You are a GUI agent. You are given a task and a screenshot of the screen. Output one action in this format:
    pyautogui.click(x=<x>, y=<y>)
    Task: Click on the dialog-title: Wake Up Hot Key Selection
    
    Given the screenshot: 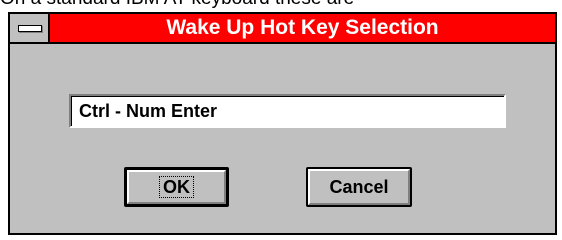 What is the action you would take?
    pyautogui.click(x=302, y=27)
    